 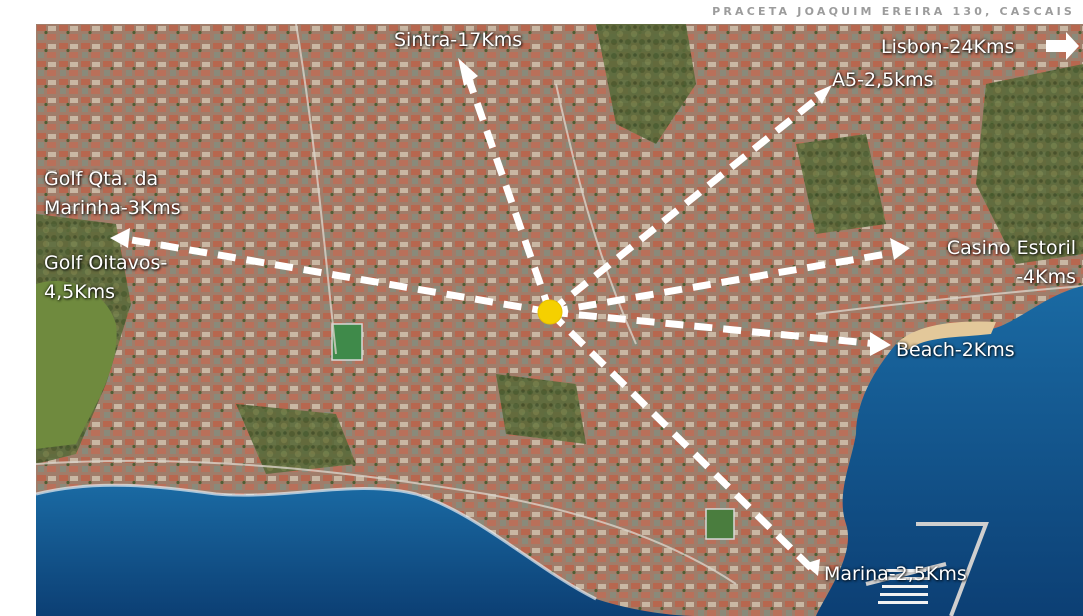 I want to click on label-beach: Beach-2Kms, so click(x=955, y=350).